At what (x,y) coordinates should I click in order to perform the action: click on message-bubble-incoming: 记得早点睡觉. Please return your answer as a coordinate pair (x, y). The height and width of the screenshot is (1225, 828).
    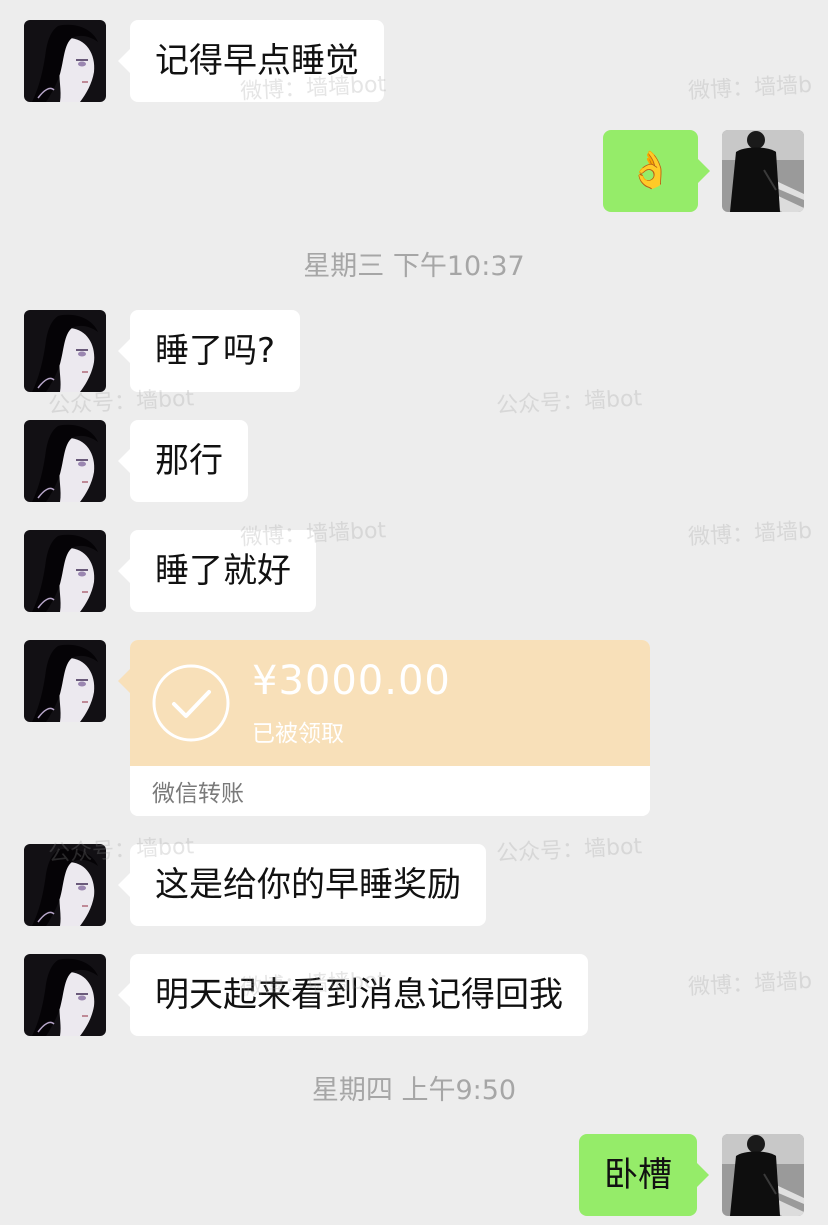
    Looking at the image, I should click on (251, 61).